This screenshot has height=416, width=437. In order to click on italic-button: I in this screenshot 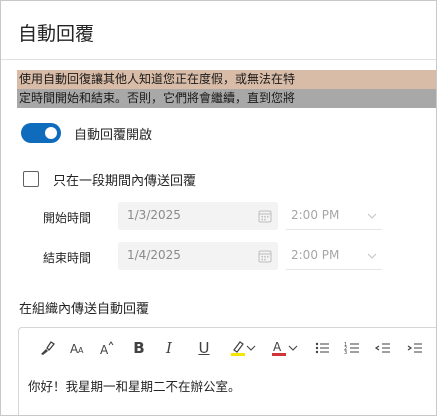, I will do `click(169, 348)`.